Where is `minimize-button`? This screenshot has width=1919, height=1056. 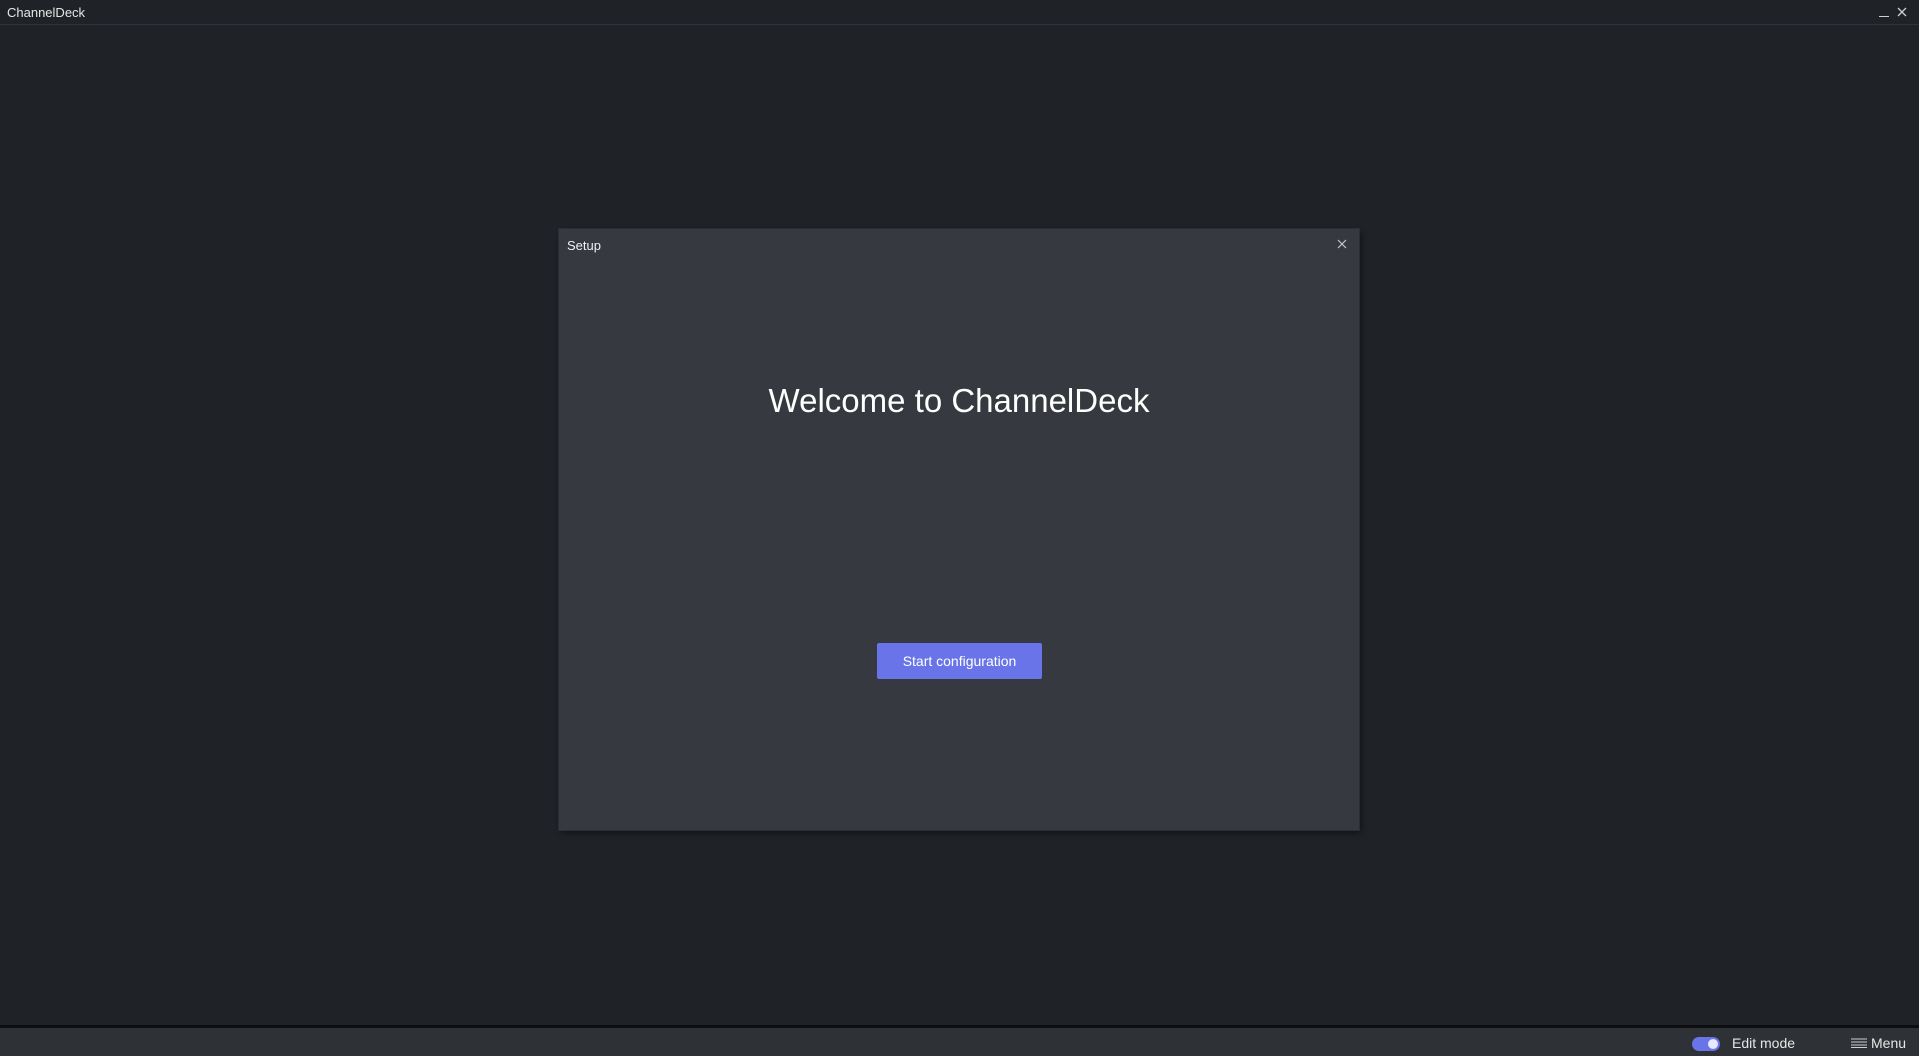 minimize-button is located at coordinates (1884, 12).